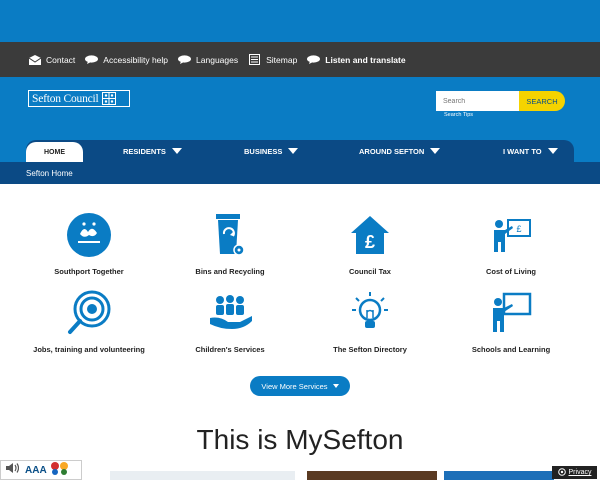  What do you see at coordinates (89, 235) in the screenshot?
I see `southport-together-logo-icon` at bounding box center [89, 235].